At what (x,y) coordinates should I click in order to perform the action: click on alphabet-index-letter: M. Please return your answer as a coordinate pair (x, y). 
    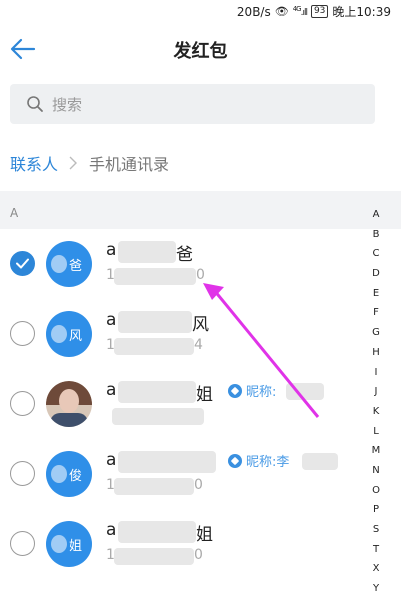
    Looking at the image, I should click on (376, 451).